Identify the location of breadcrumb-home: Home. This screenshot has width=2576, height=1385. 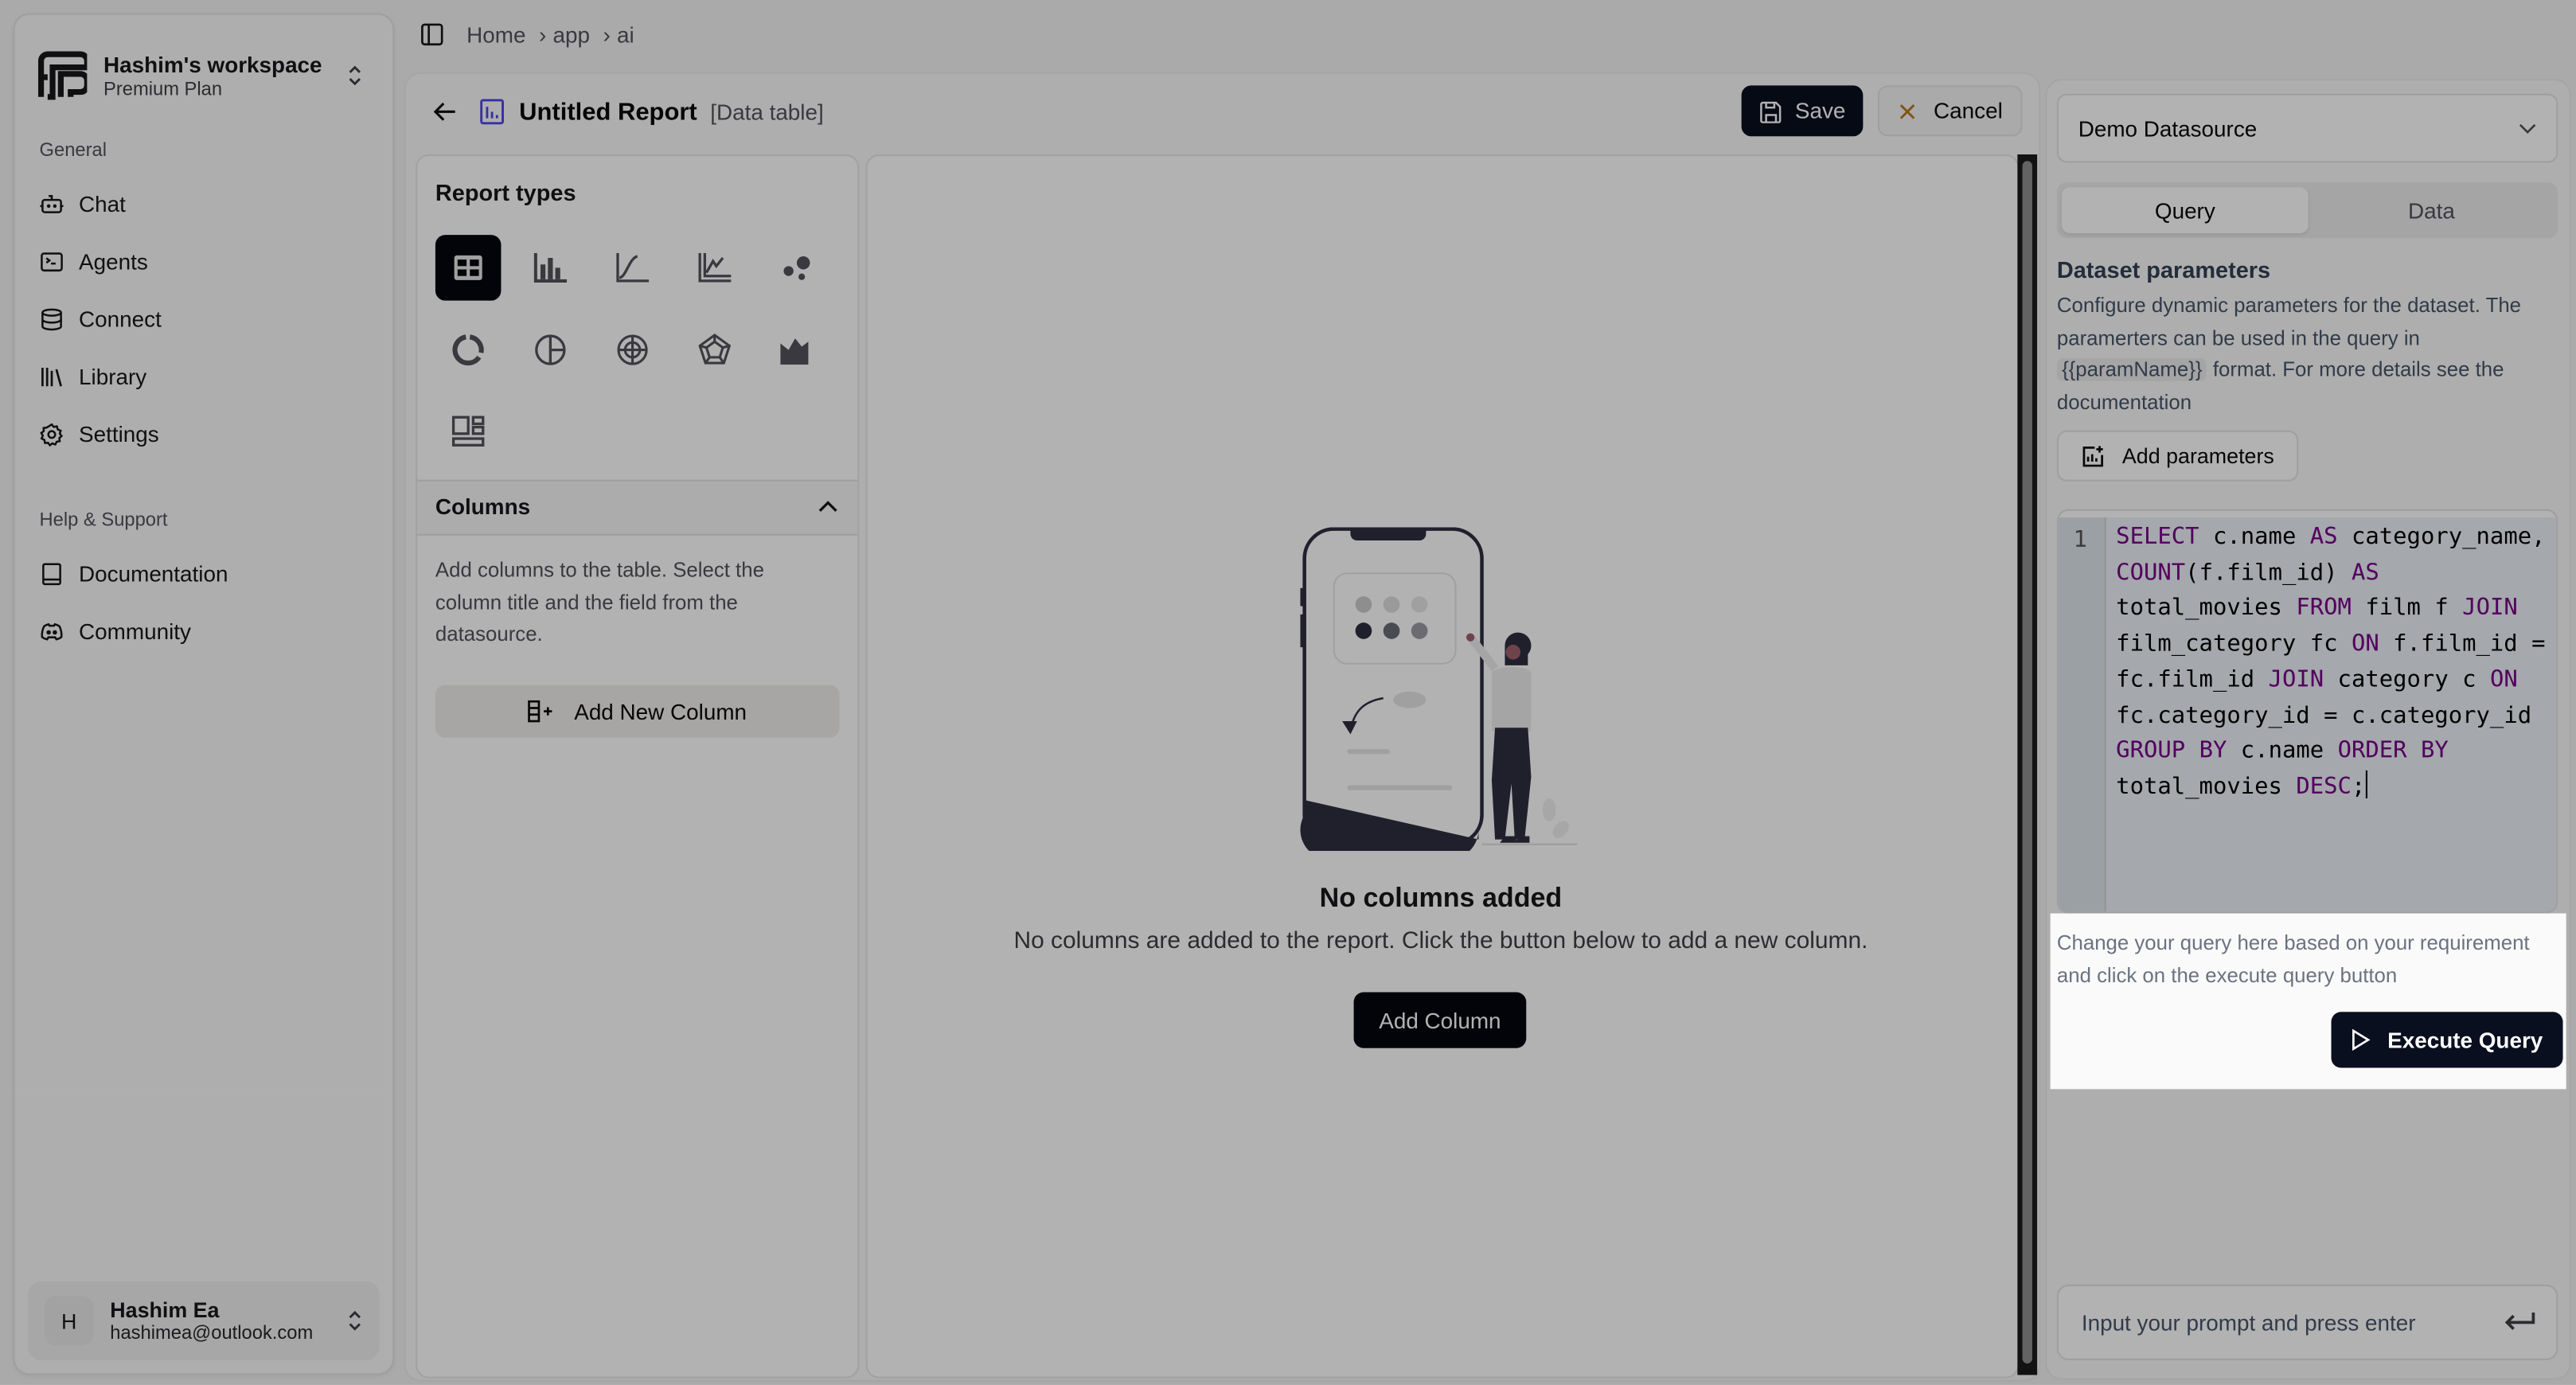
(495, 35).